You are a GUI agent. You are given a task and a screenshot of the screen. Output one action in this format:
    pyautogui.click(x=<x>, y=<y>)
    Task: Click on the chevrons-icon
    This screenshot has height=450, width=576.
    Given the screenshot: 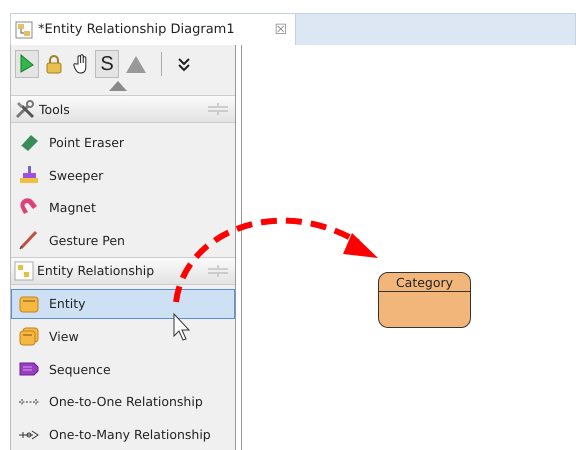 What is the action you would take?
    pyautogui.click(x=184, y=64)
    